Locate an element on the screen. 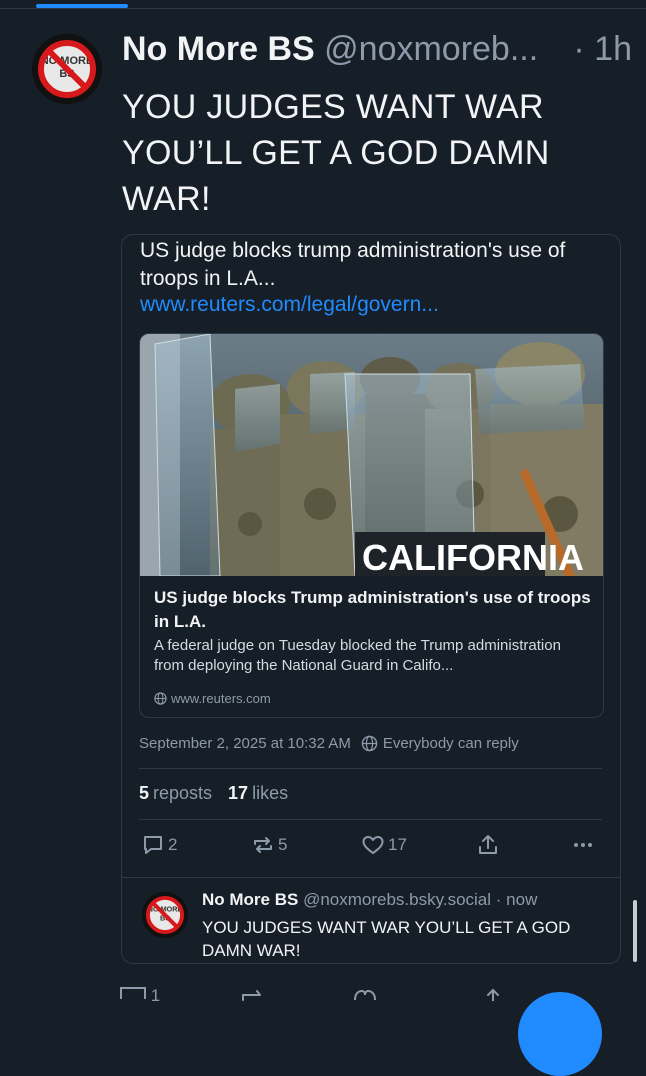  post-header: No More BS @noxmoreb... · 1h is located at coordinates (377, 49).